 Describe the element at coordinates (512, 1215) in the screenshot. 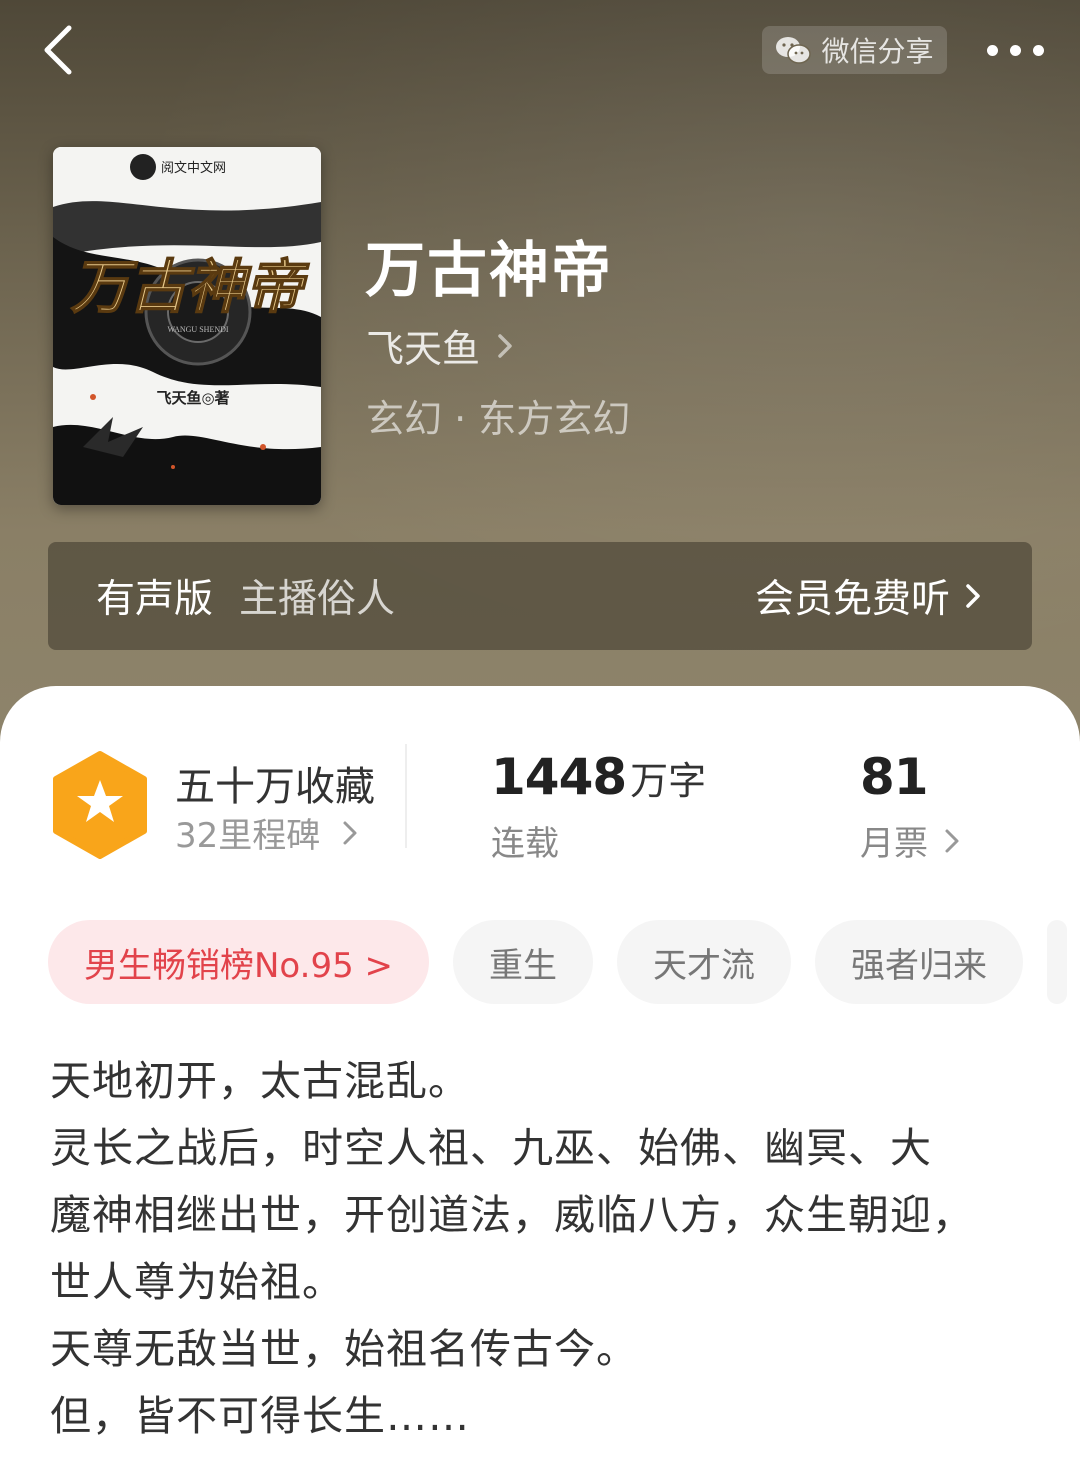

I see `description-line: 魔神相继出世，开创道法，威临八方，众生朝迎，` at that location.